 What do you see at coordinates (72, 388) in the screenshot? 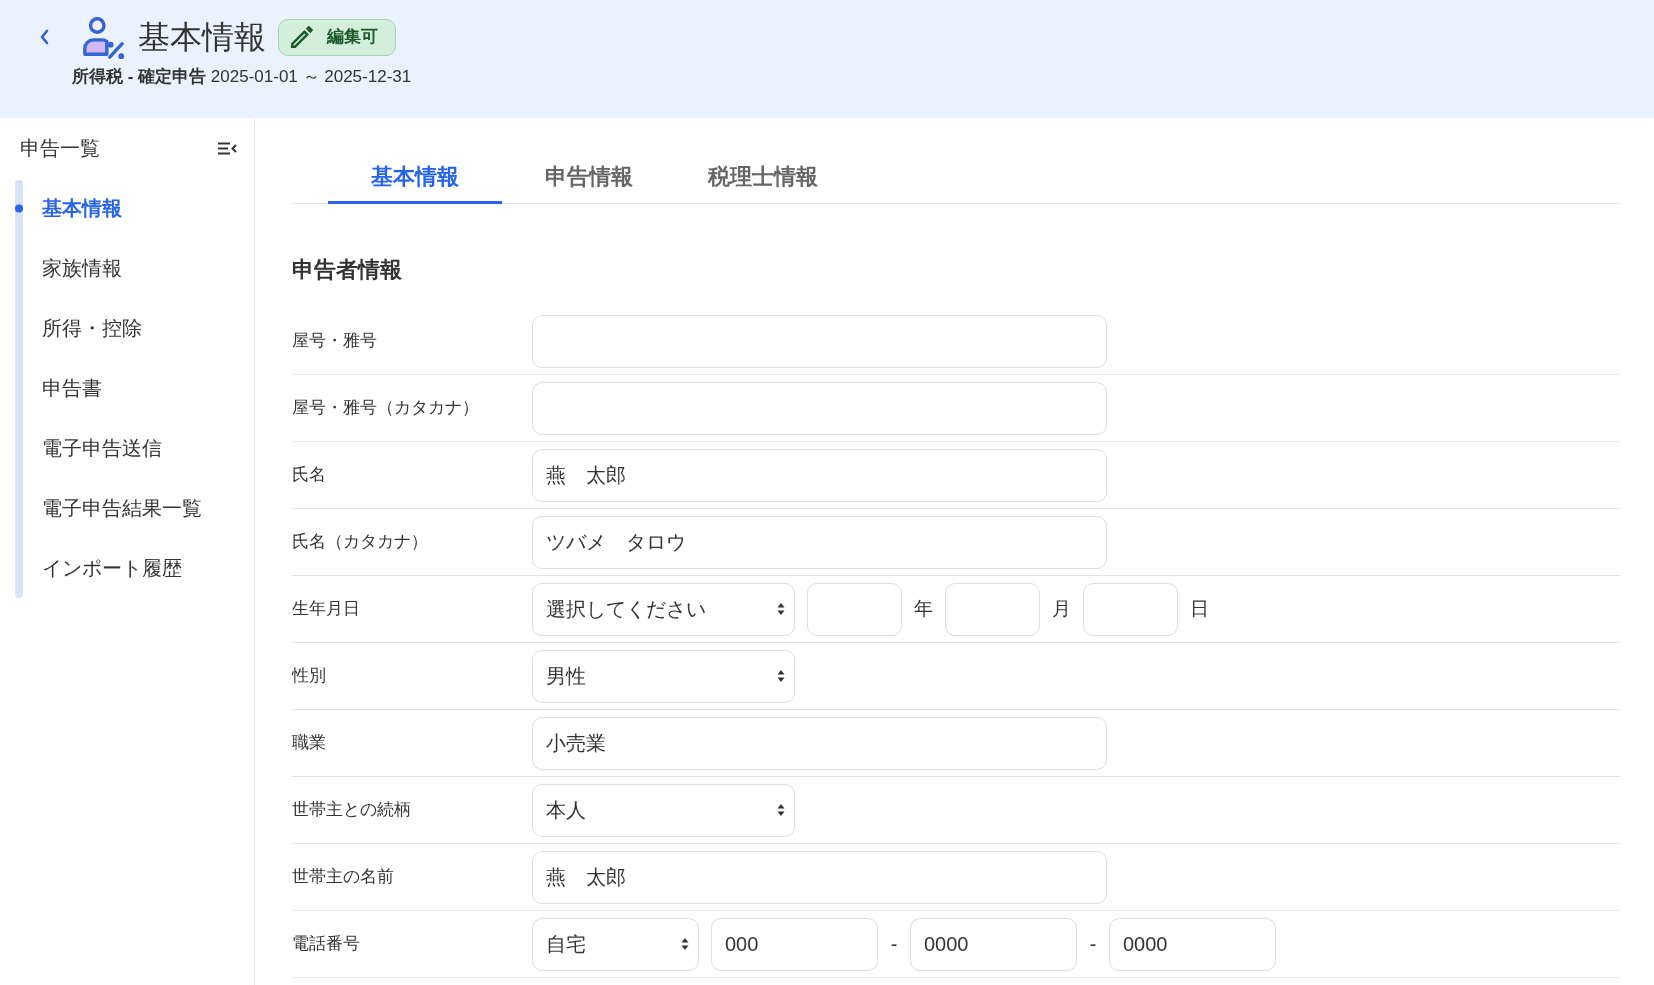
I see `sidebar-item: 申告書` at bounding box center [72, 388].